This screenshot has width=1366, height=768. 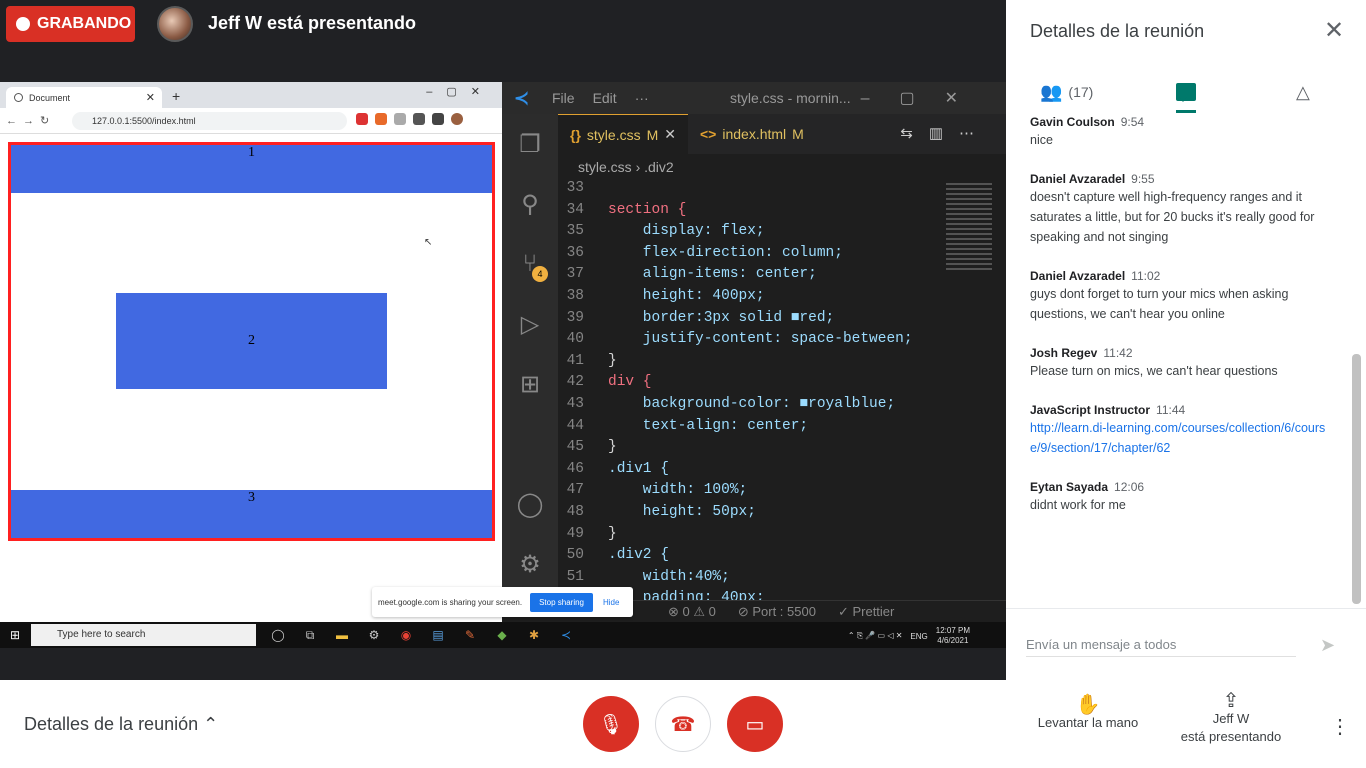 I want to click on browser-tab-title: Document, so click(x=50, y=97).